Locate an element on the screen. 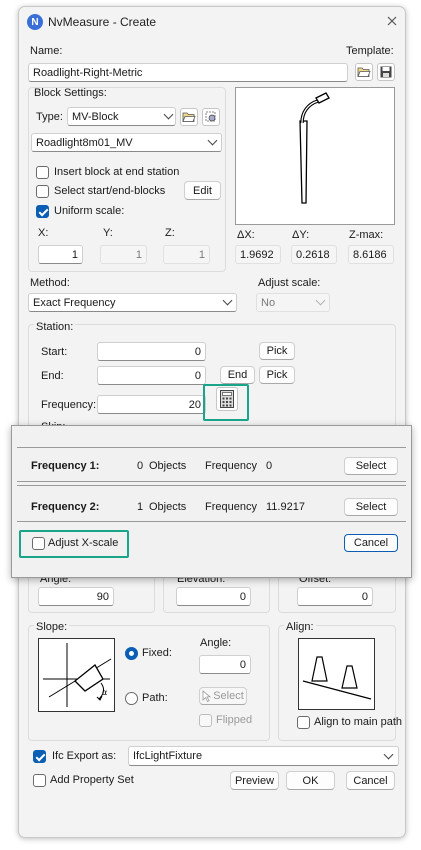  frequency2-value: 11.9217 is located at coordinates (285, 507).